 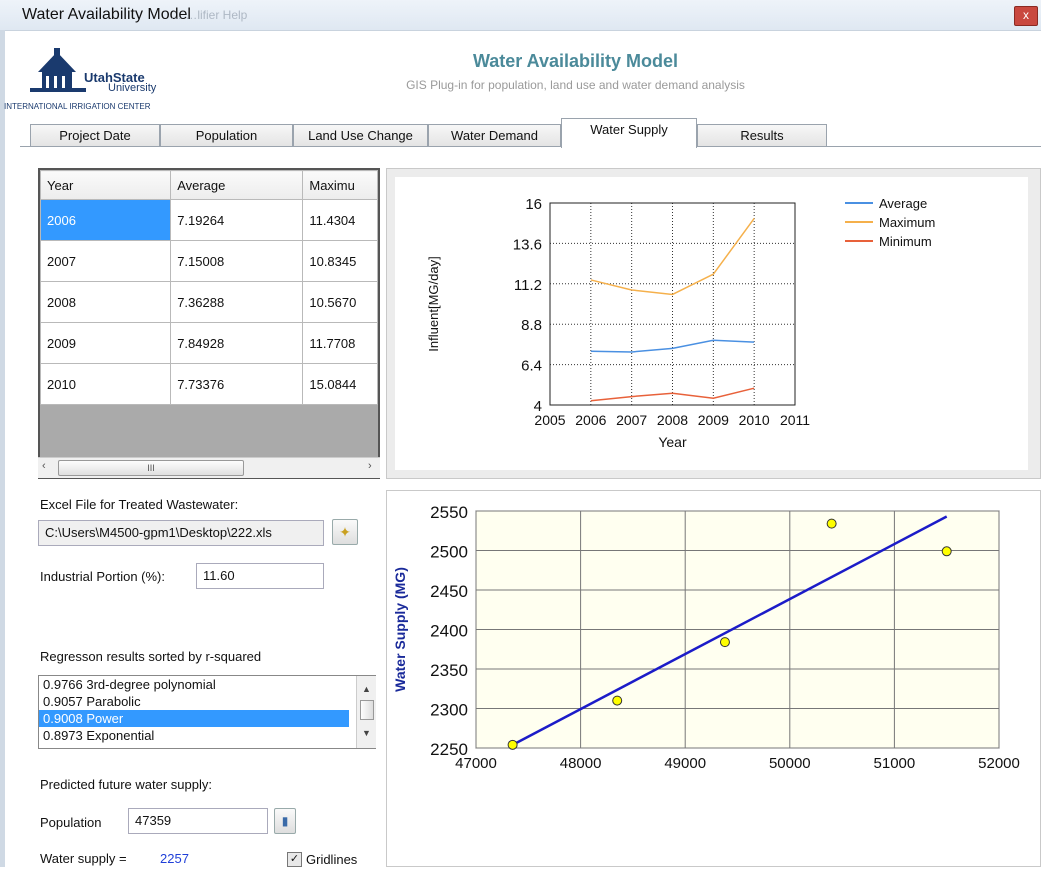 I want to click on scroll-up-icon: ▲, so click(x=366, y=689).